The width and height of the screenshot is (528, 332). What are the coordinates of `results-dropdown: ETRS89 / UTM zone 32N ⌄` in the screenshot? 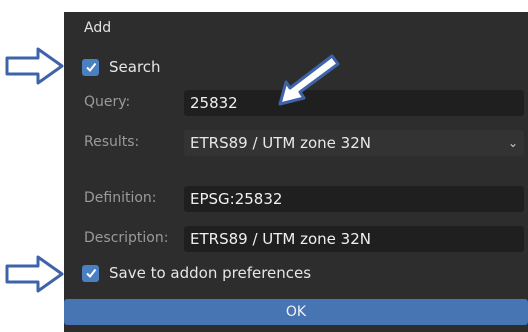 It's located at (354, 143).